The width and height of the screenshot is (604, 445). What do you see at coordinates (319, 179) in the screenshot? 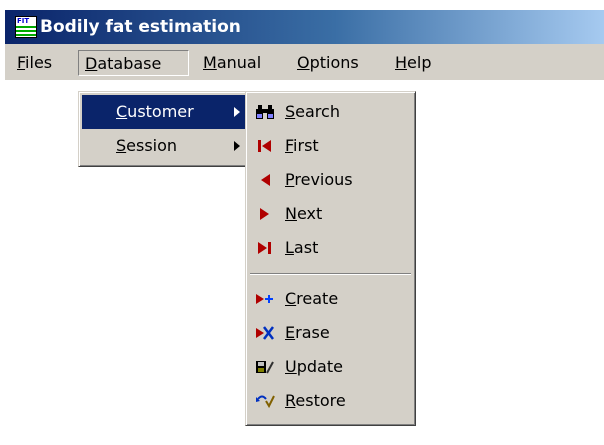
I see `customer-item-previous-label: Previous` at bounding box center [319, 179].